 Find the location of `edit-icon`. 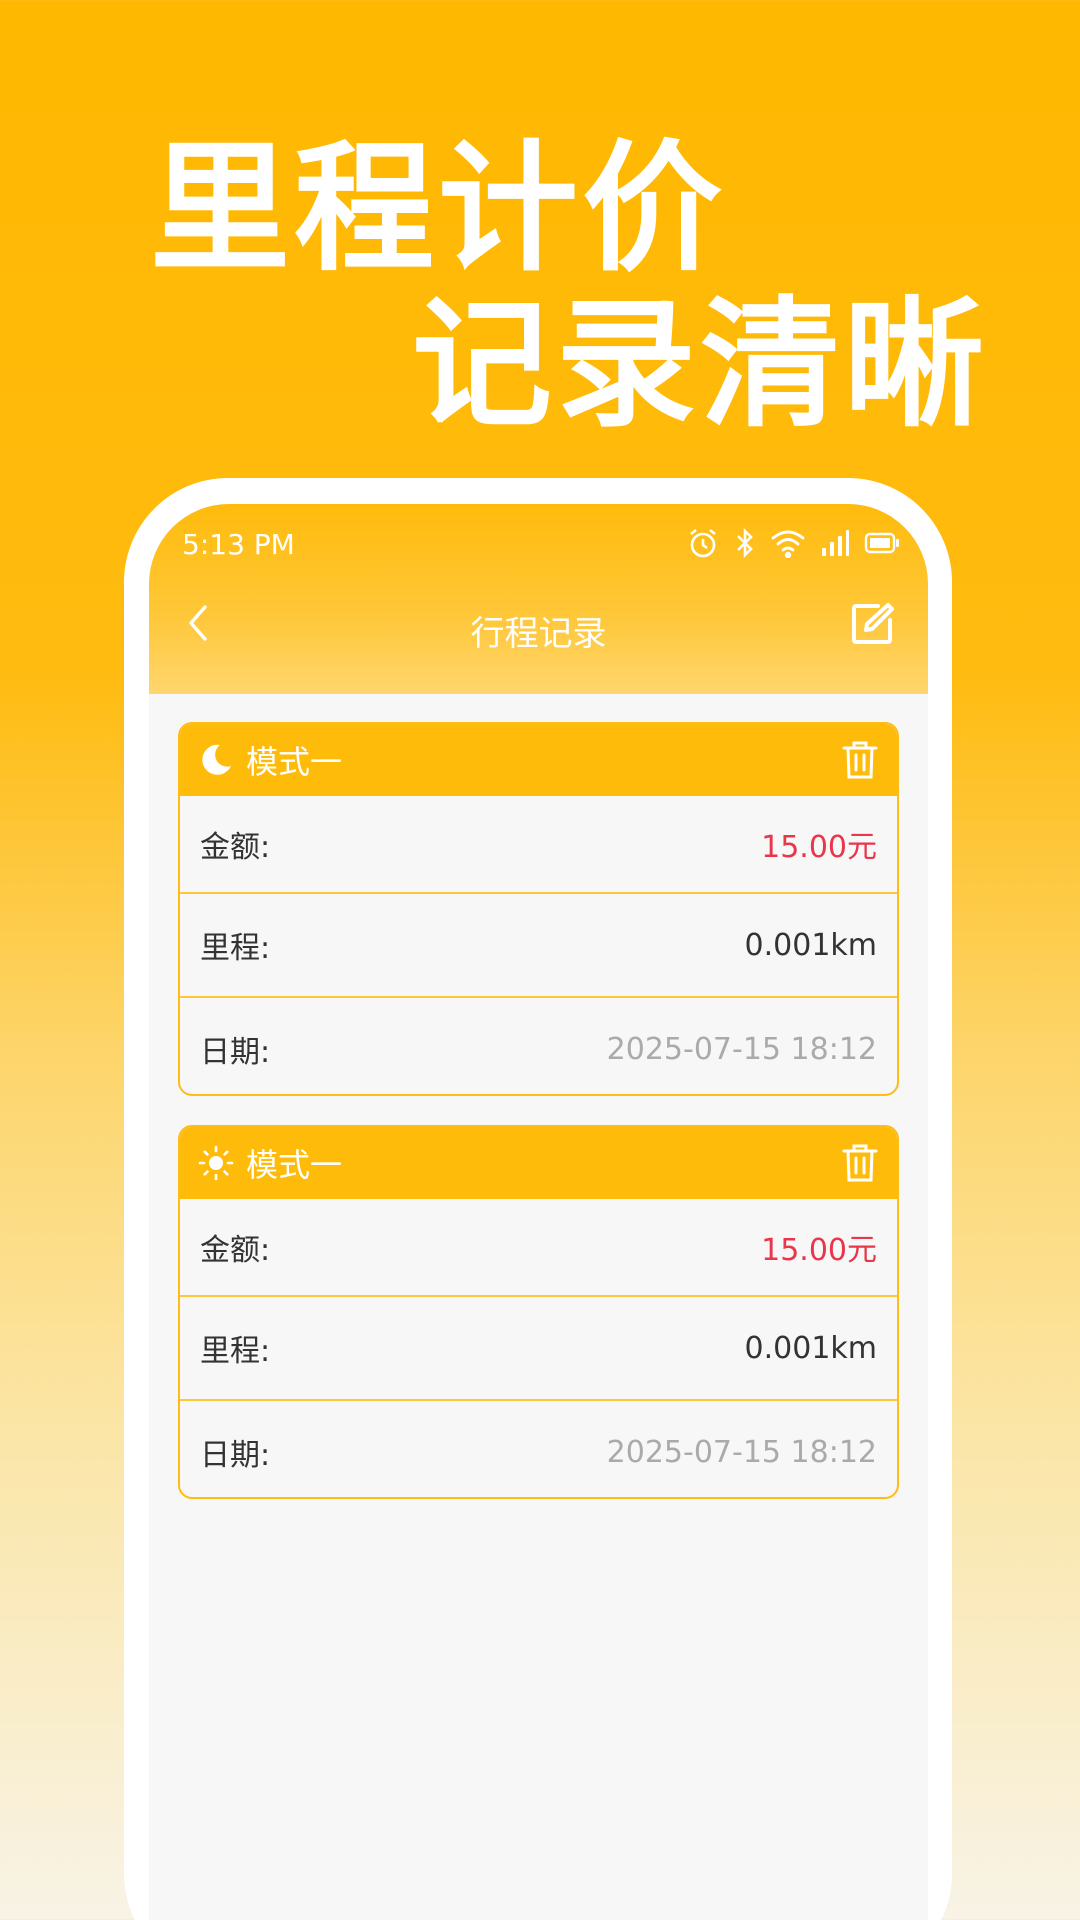

edit-icon is located at coordinates (872, 626).